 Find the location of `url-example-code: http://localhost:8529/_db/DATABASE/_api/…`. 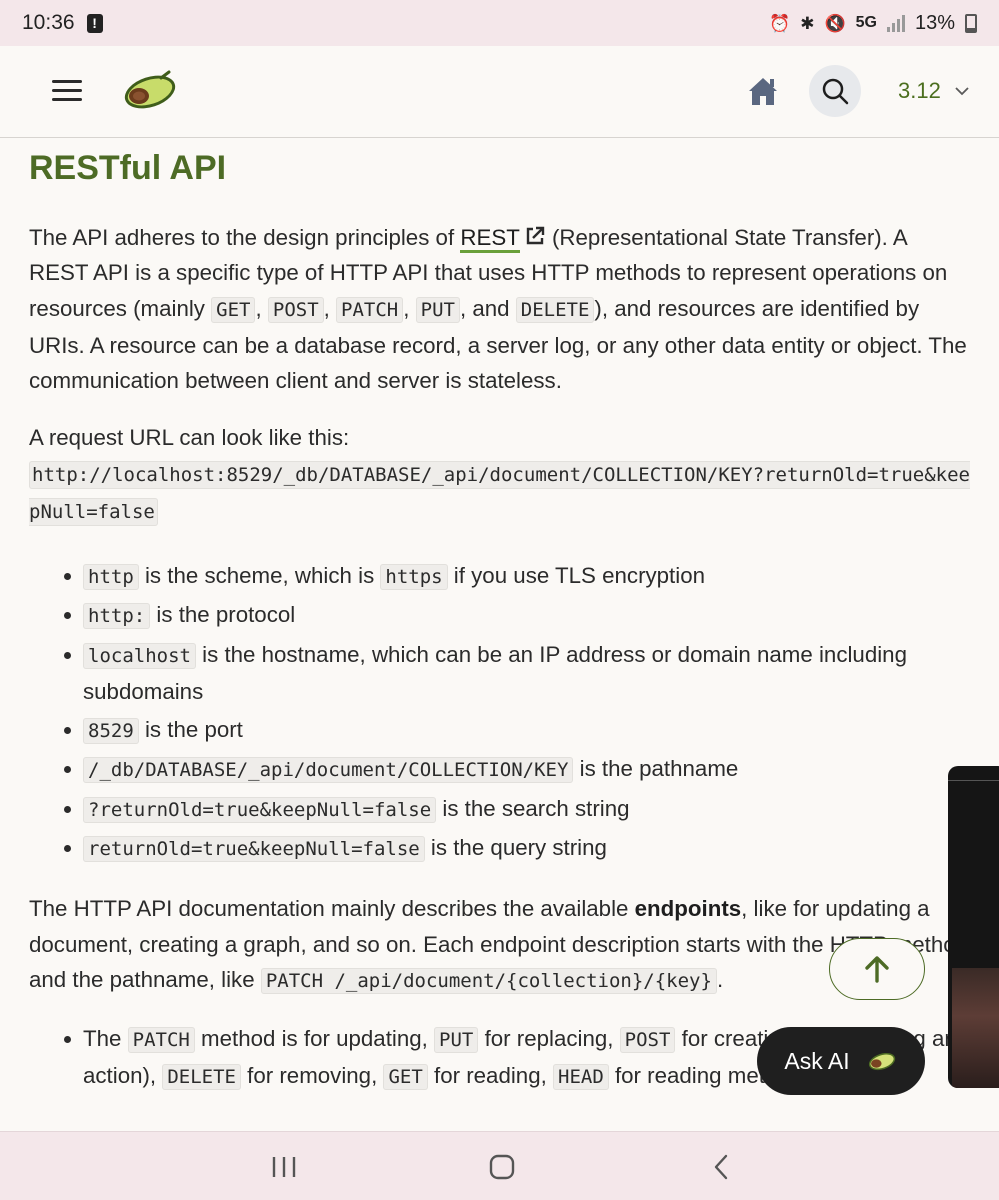

url-example-code: http://localhost:8529/_db/DATABASE/_api/… is located at coordinates (499, 493).